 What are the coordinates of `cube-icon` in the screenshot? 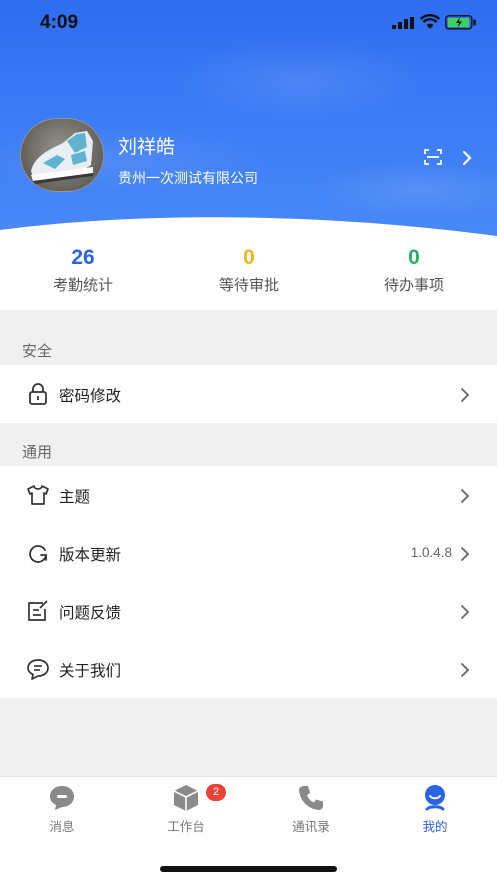 It's located at (186, 798).